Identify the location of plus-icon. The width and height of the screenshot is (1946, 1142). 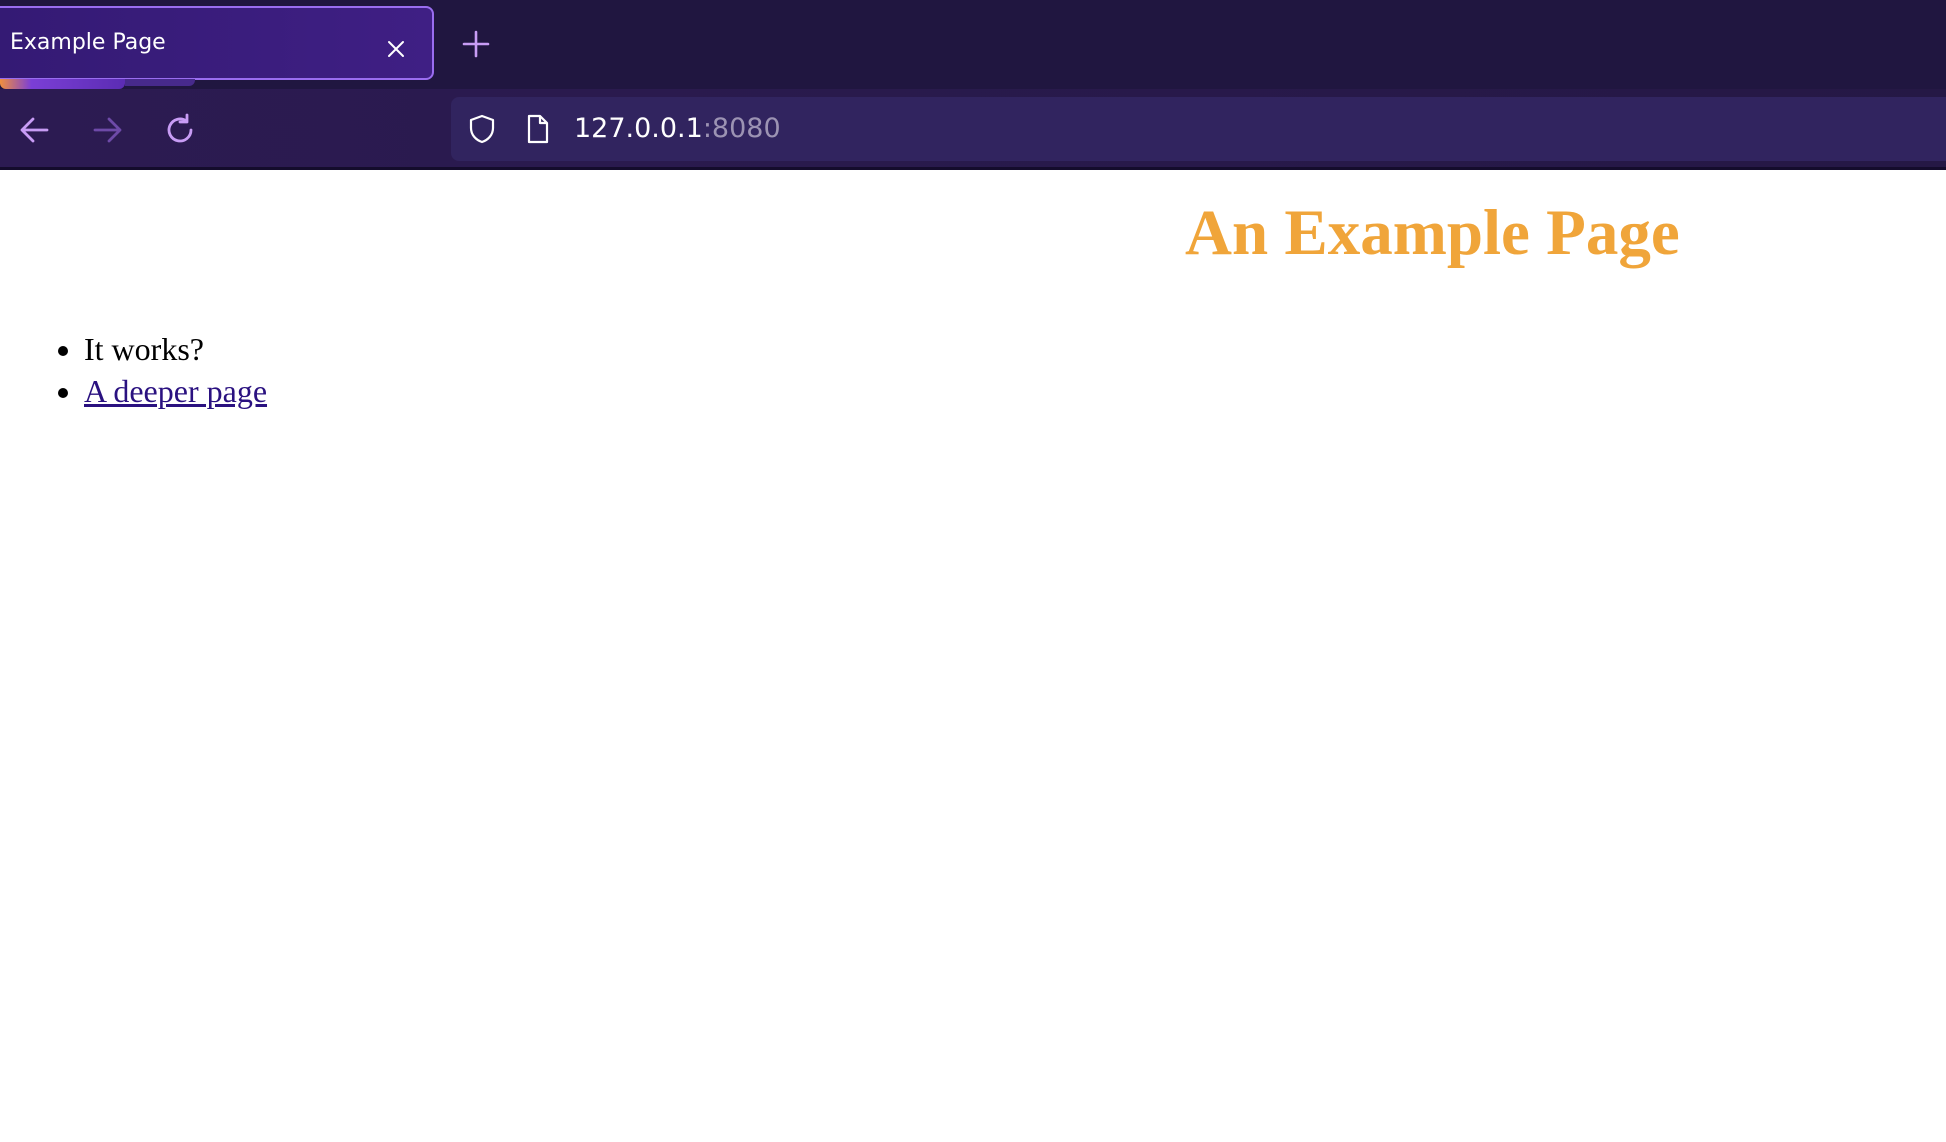
(476, 44).